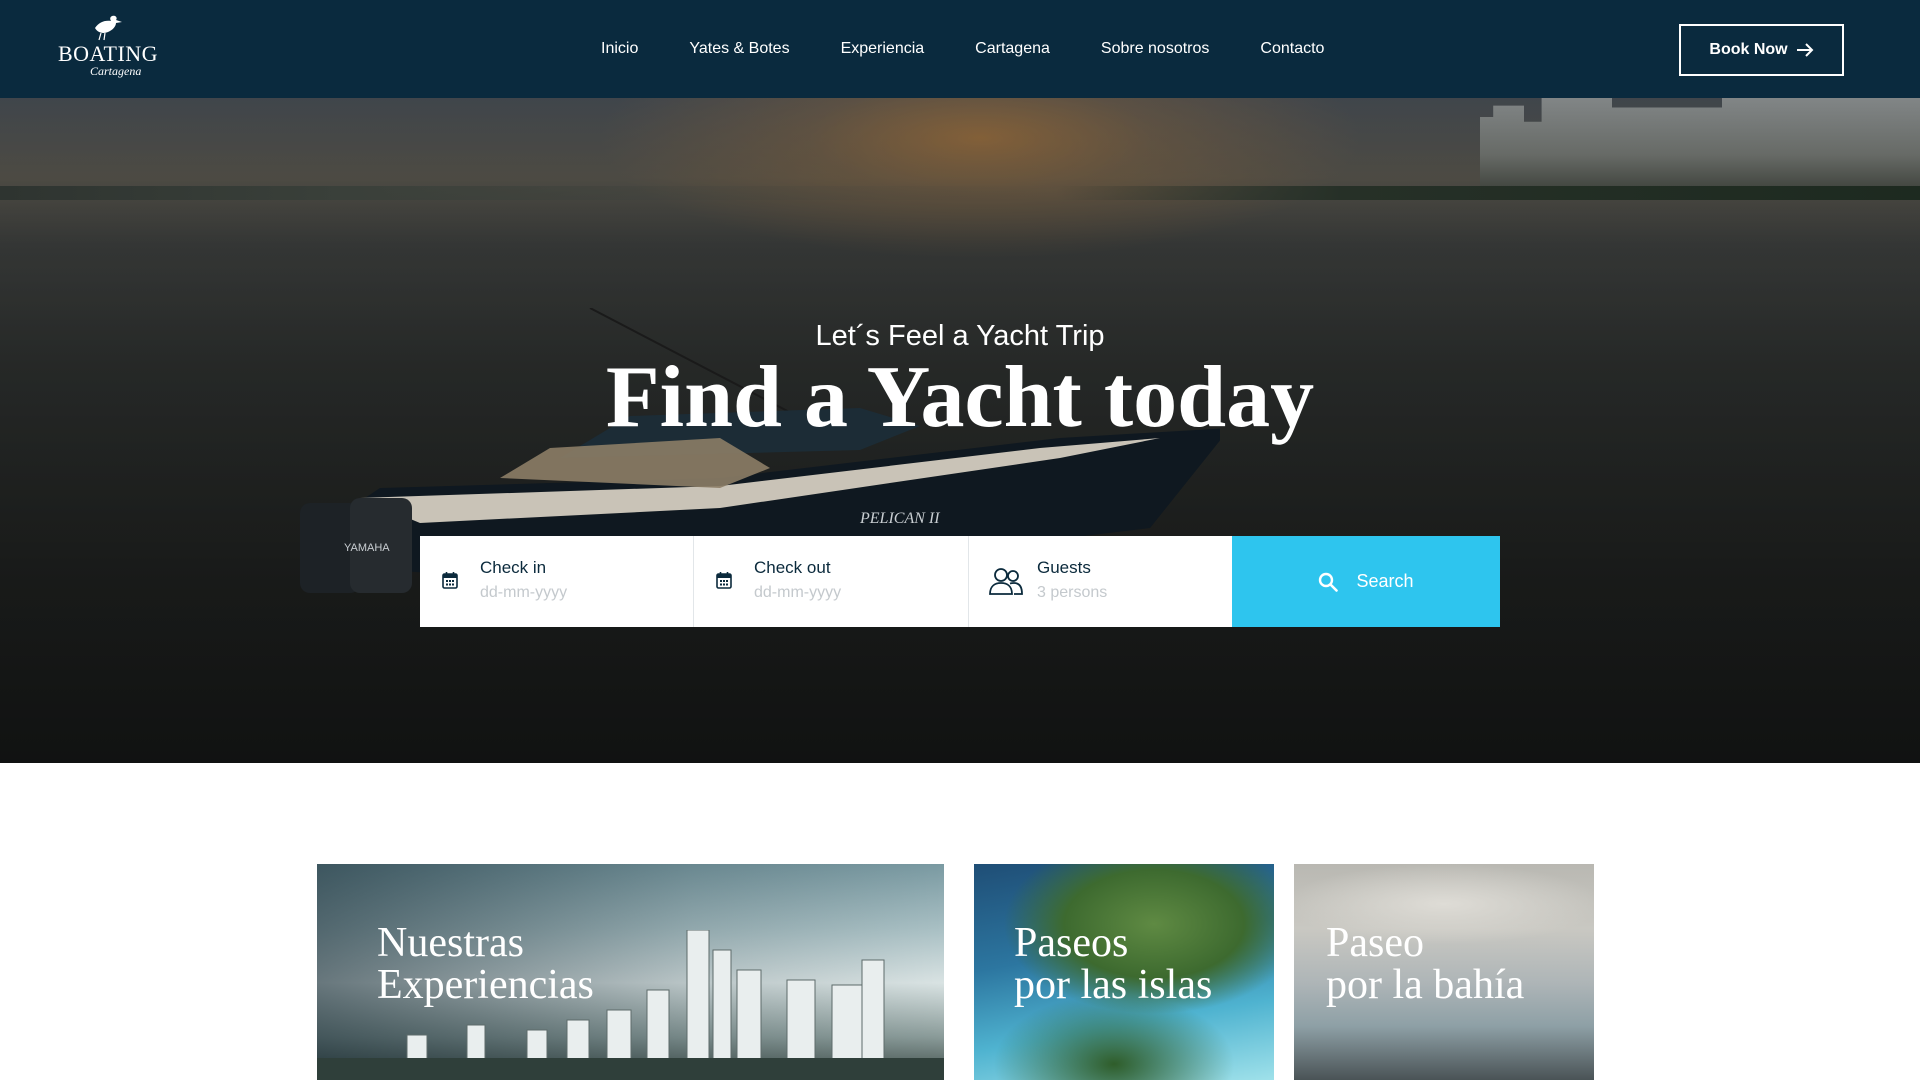 Image resolution: width=1920 pixels, height=1080 pixels. What do you see at coordinates (108, 28) in the screenshot?
I see `pelican-icon` at bounding box center [108, 28].